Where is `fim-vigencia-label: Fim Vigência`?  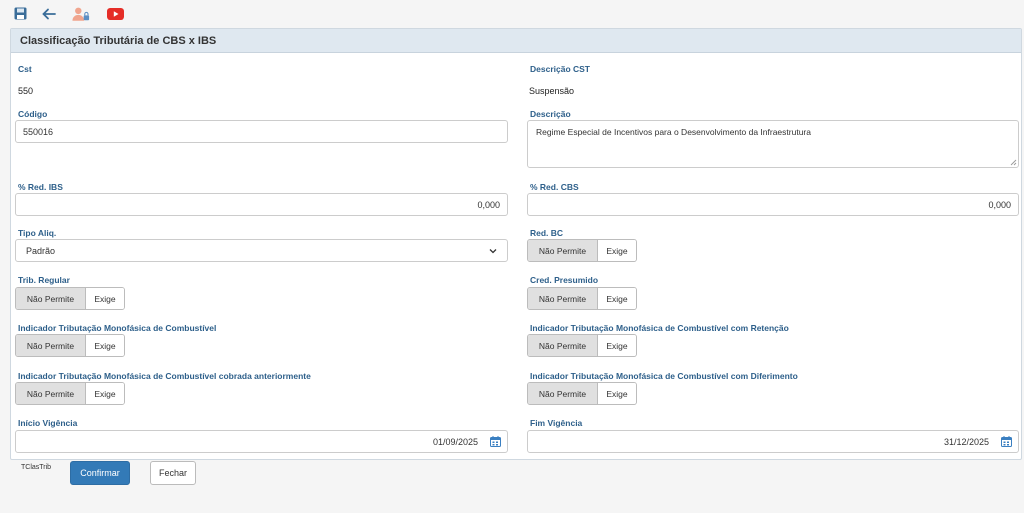 fim-vigencia-label: Fim Vigência is located at coordinates (556, 423).